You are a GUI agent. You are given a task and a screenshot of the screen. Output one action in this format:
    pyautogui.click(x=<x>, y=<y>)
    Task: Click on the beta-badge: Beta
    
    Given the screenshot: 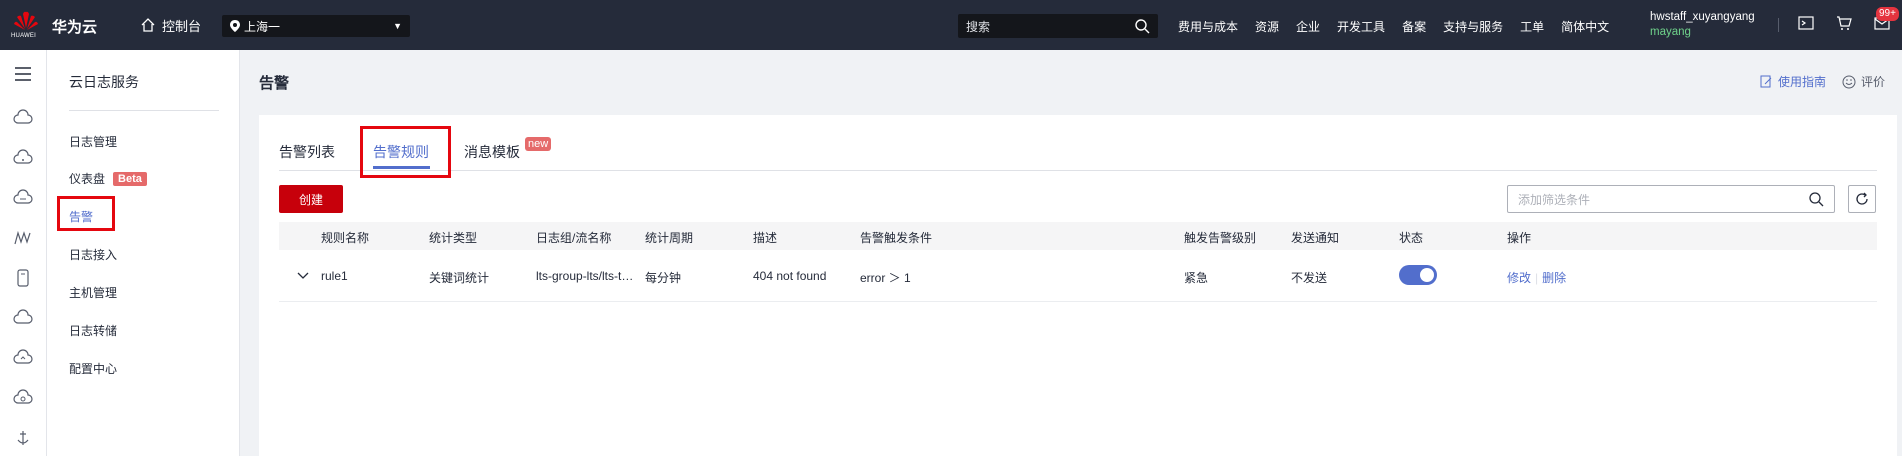 What is the action you would take?
    pyautogui.click(x=130, y=178)
    